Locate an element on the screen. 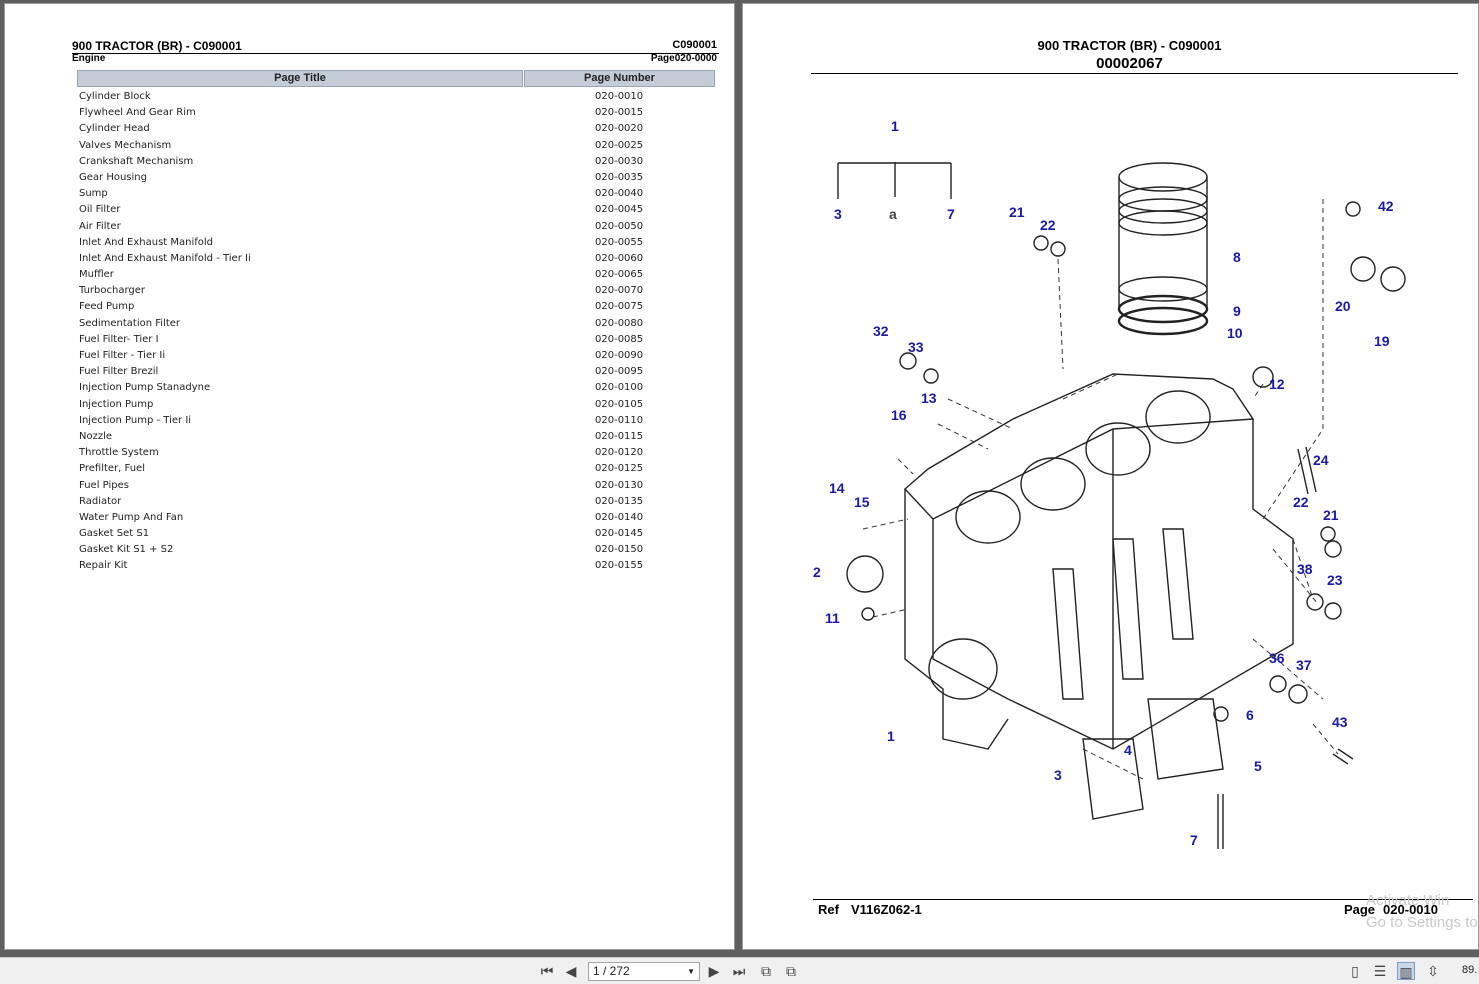  table-row: Flywheel And Gear Rim 020-0015 is located at coordinates (397, 114).